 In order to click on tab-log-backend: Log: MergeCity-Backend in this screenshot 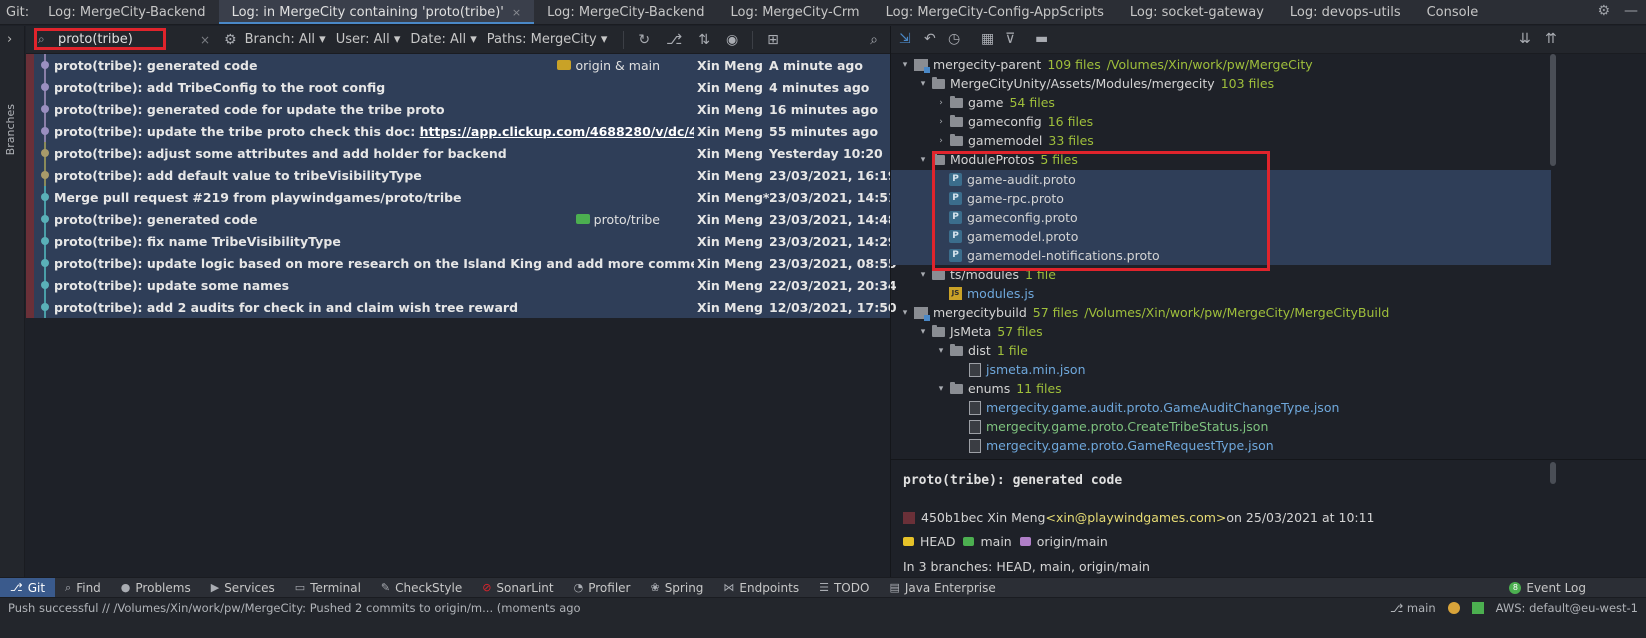, I will do `click(126, 12)`.